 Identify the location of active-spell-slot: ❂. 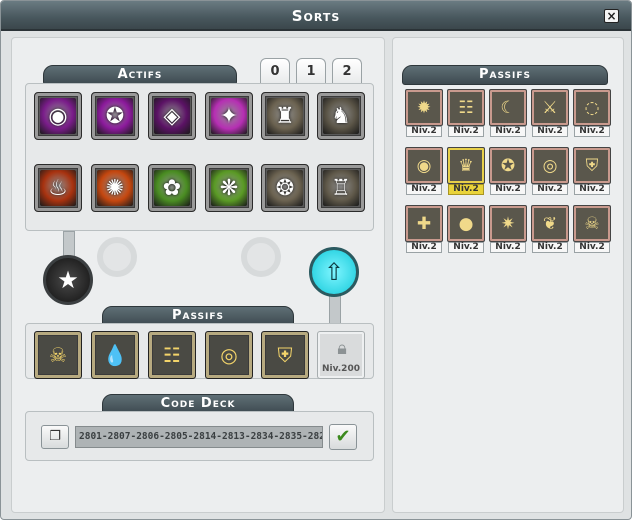
(285, 188).